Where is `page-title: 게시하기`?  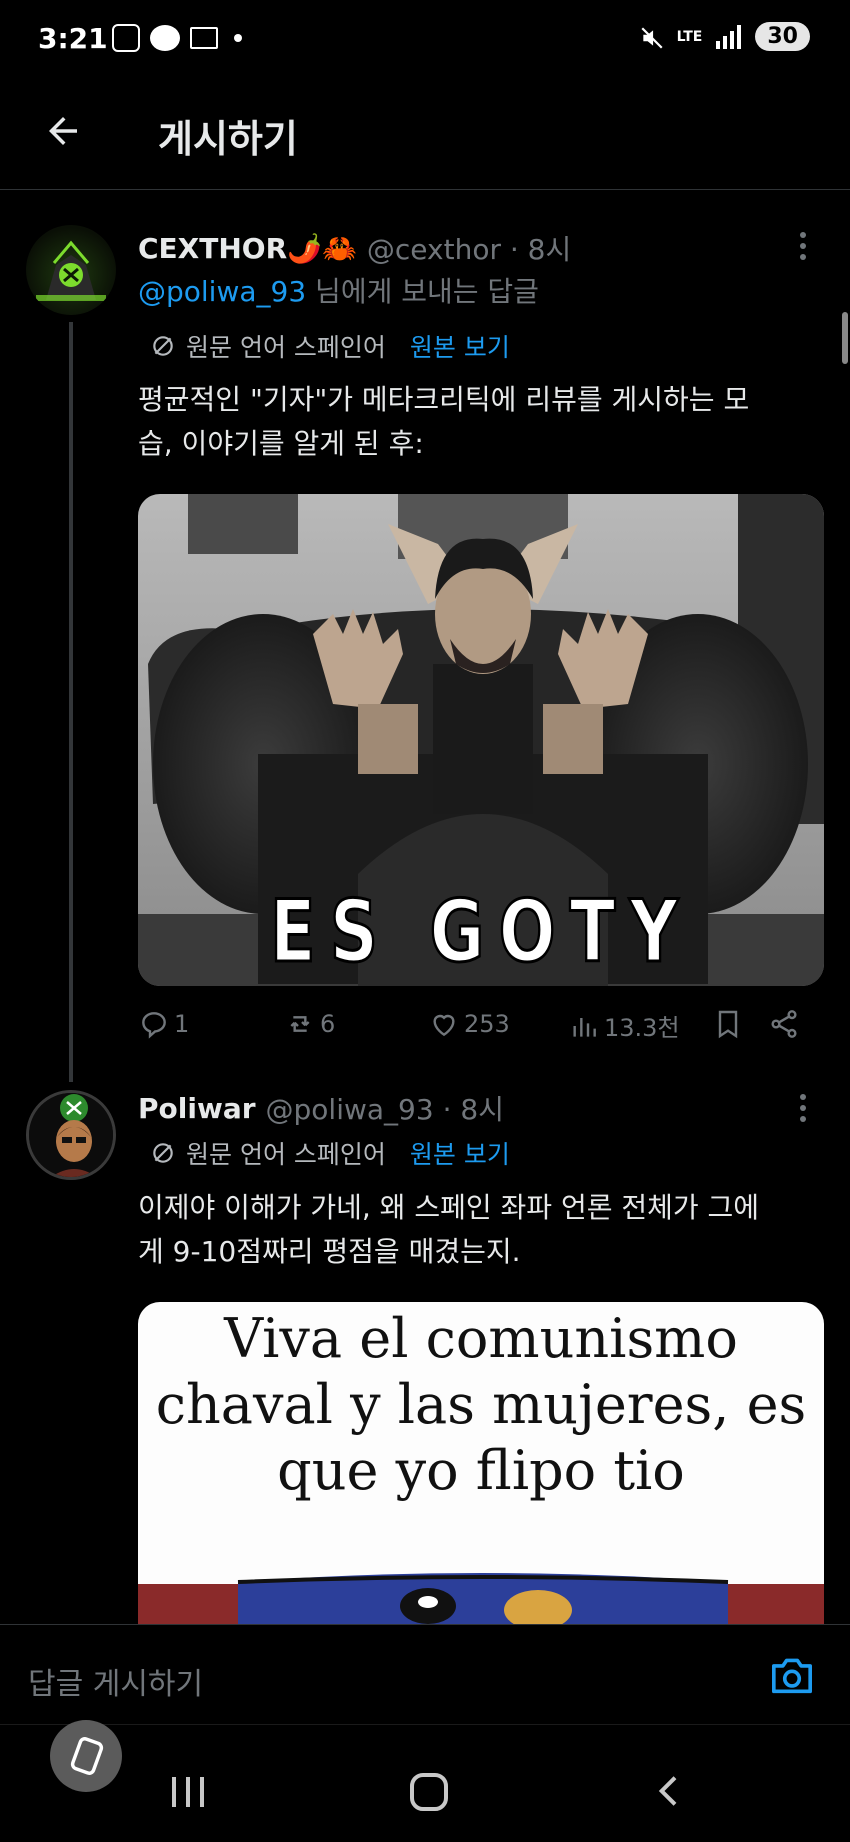
page-title: 게시하기 is located at coordinates (228, 139).